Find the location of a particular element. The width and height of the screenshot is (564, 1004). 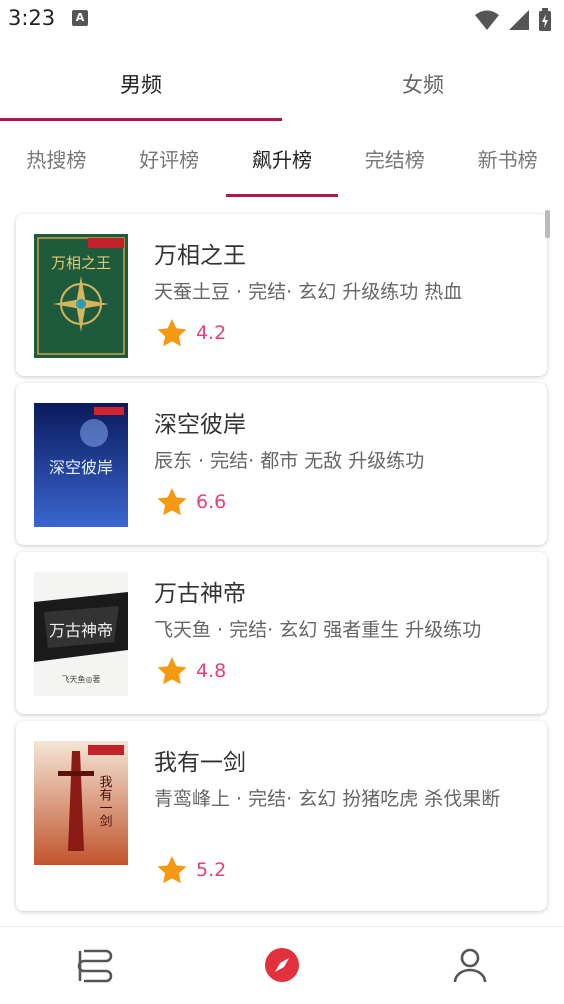

book-title: 万相之王 is located at coordinates (200, 256).